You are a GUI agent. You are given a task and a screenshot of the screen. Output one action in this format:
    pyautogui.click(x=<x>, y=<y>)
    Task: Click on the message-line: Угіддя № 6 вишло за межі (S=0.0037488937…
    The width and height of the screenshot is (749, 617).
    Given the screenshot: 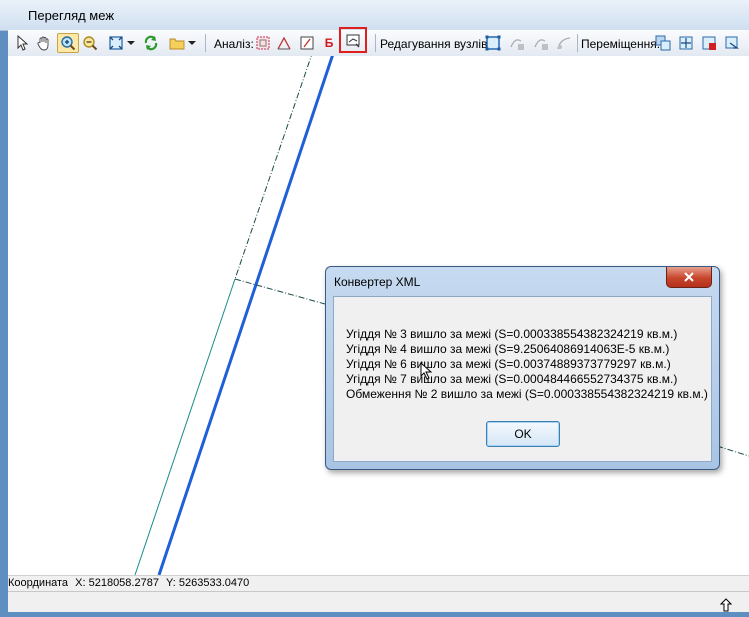 What is the action you would take?
    pyautogui.click(x=508, y=364)
    